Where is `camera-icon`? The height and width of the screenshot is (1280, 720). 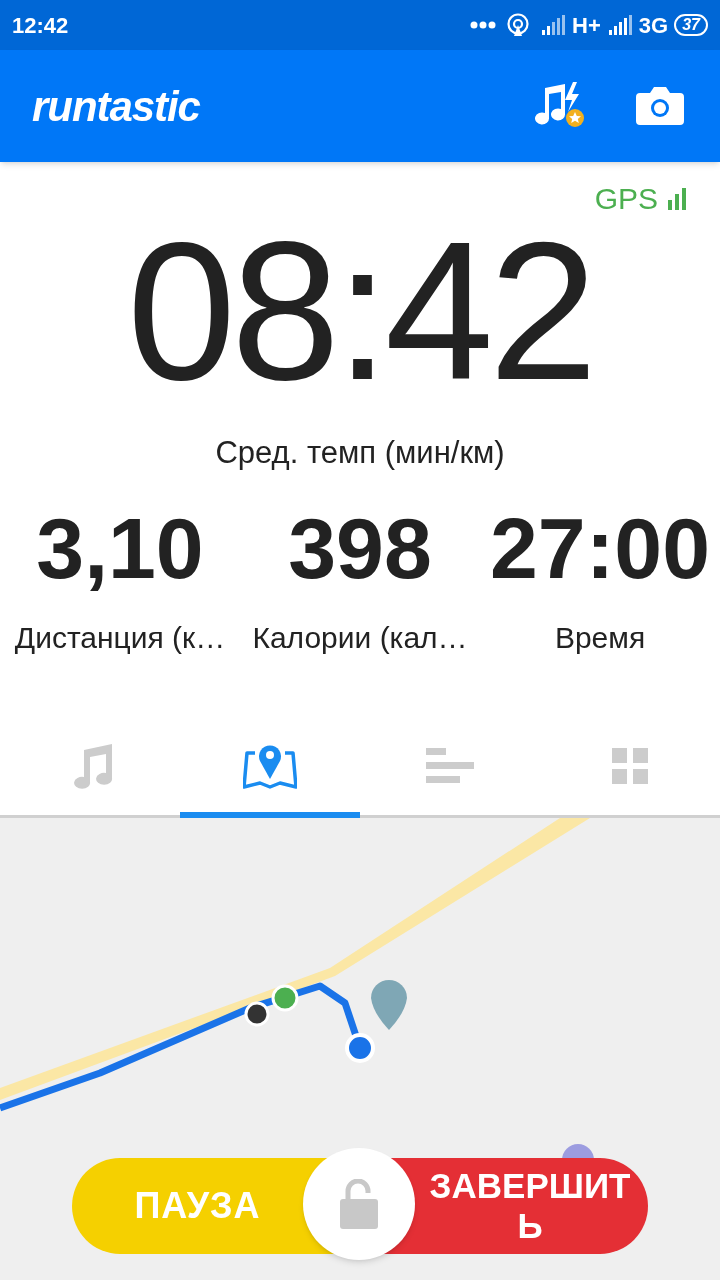
camera-icon is located at coordinates (660, 106).